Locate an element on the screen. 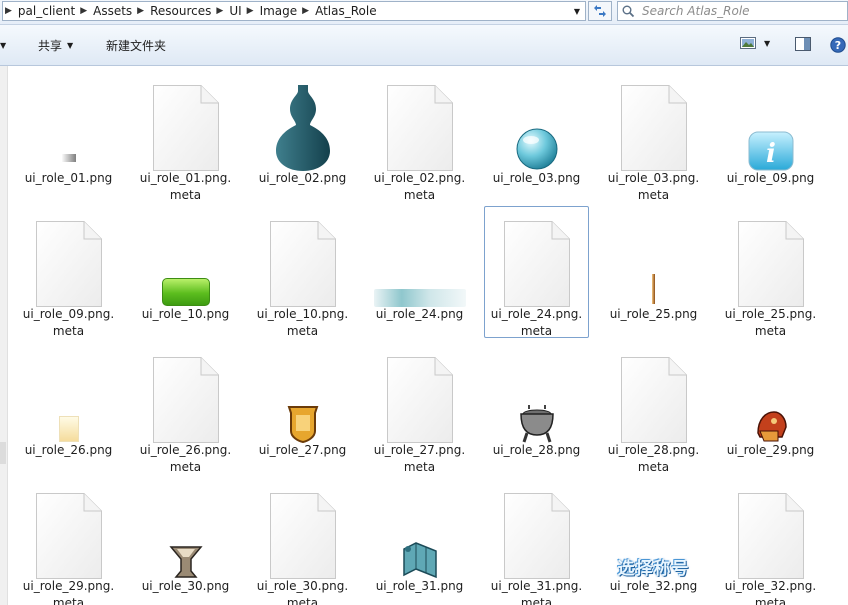 The width and height of the screenshot is (848, 605). preview-pane-button is located at coordinates (803, 44).